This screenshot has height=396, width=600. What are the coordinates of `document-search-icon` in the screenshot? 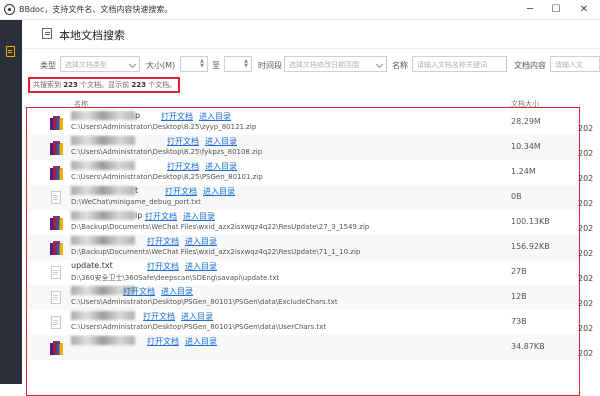 It's located at (10, 51).